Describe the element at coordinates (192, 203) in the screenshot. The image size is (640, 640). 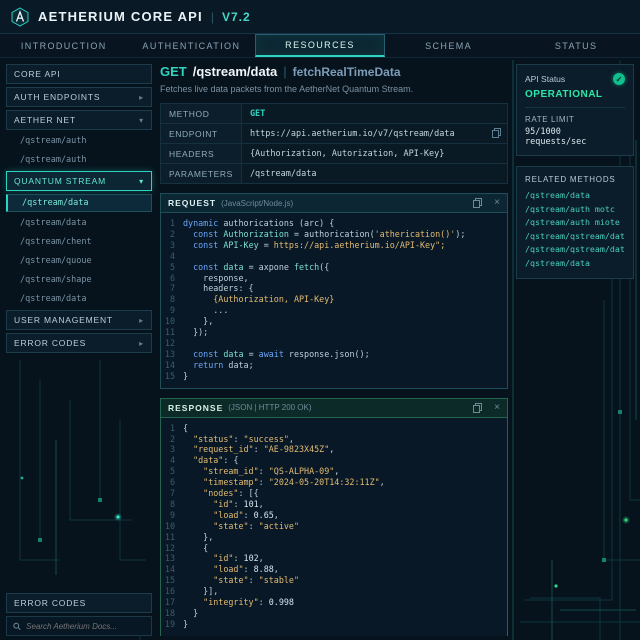
I see `request-panel-title: REQUEST` at that location.